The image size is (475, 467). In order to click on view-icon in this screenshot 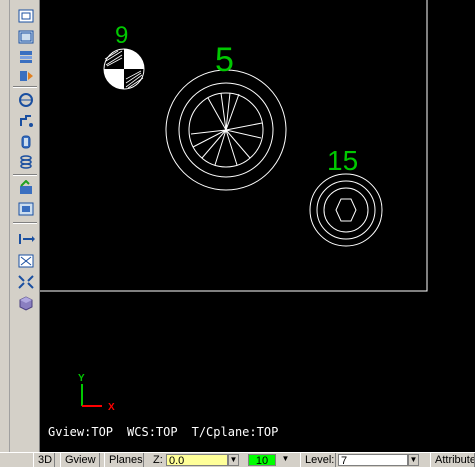, I will do `click(26, 16)`.